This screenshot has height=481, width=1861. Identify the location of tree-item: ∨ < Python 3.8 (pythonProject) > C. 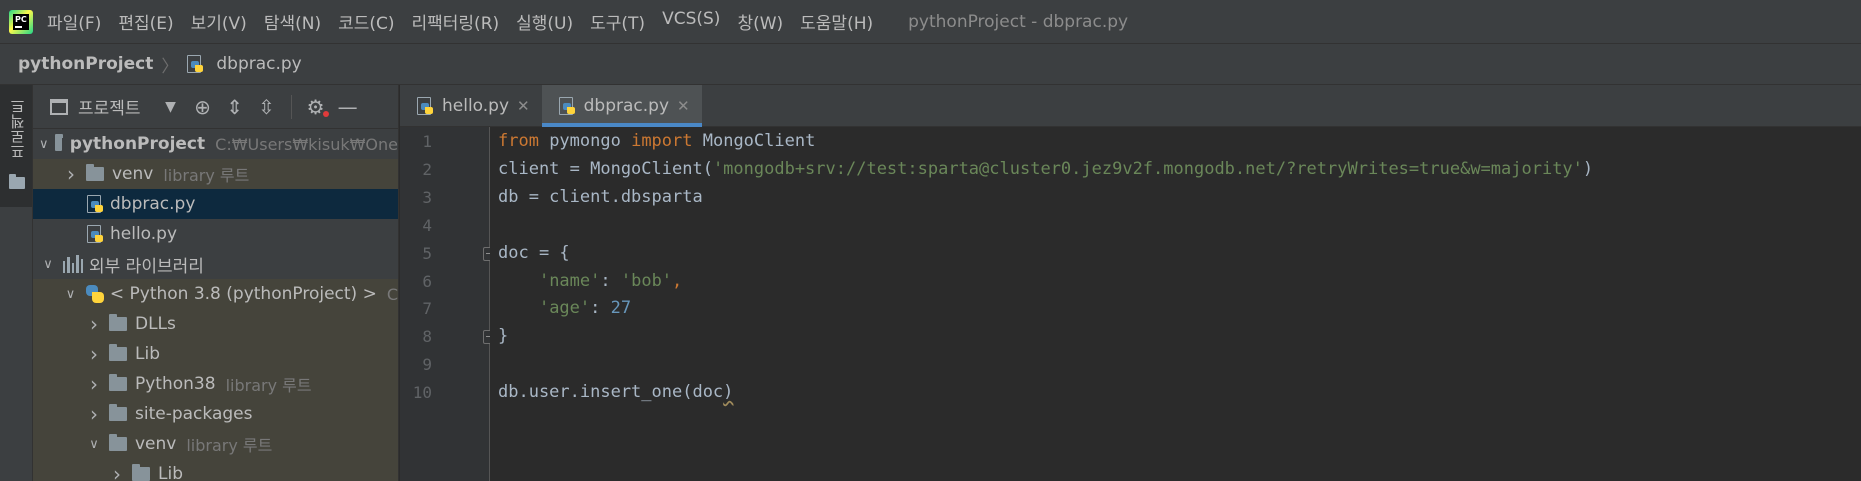
(215, 294).